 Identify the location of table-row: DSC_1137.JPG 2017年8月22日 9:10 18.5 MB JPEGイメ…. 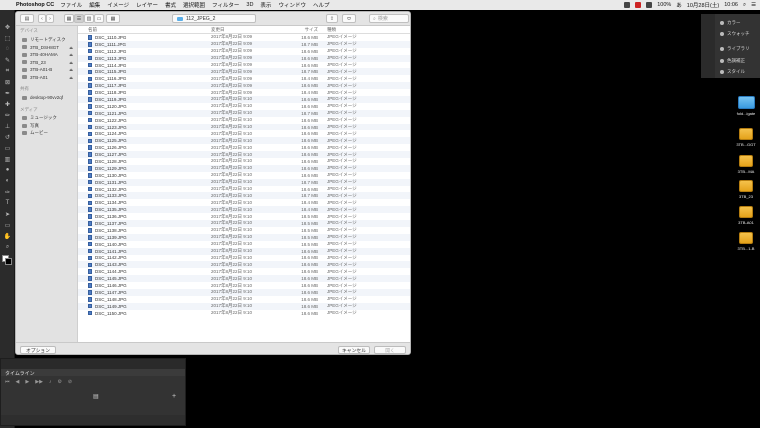
(244, 223).